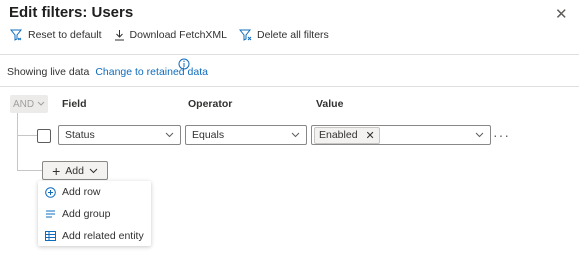  What do you see at coordinates (48, 72) in the screenshot?
I see `data-status-label: Showing live data` at bounding box center [48, 72].